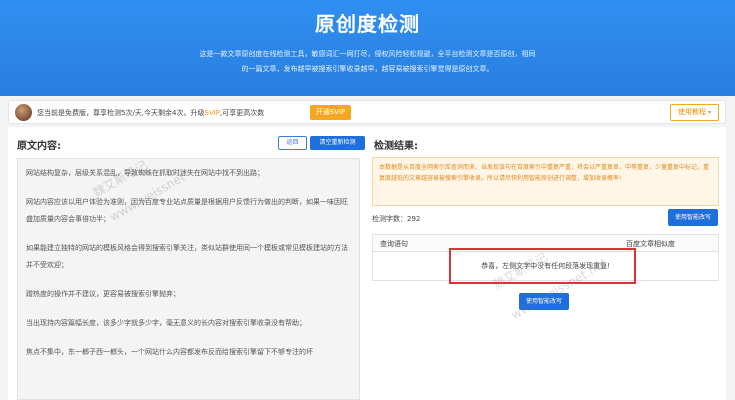 The width and height of the screenshot is (735, 400). Describe the element at coordinates (394, 244) in the screenshot. I see `column-header-query: 查询语句` at that location.